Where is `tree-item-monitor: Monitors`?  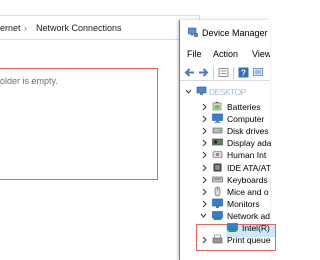 tree-item-monitor: Monitors is located at coordinates (224, 204).